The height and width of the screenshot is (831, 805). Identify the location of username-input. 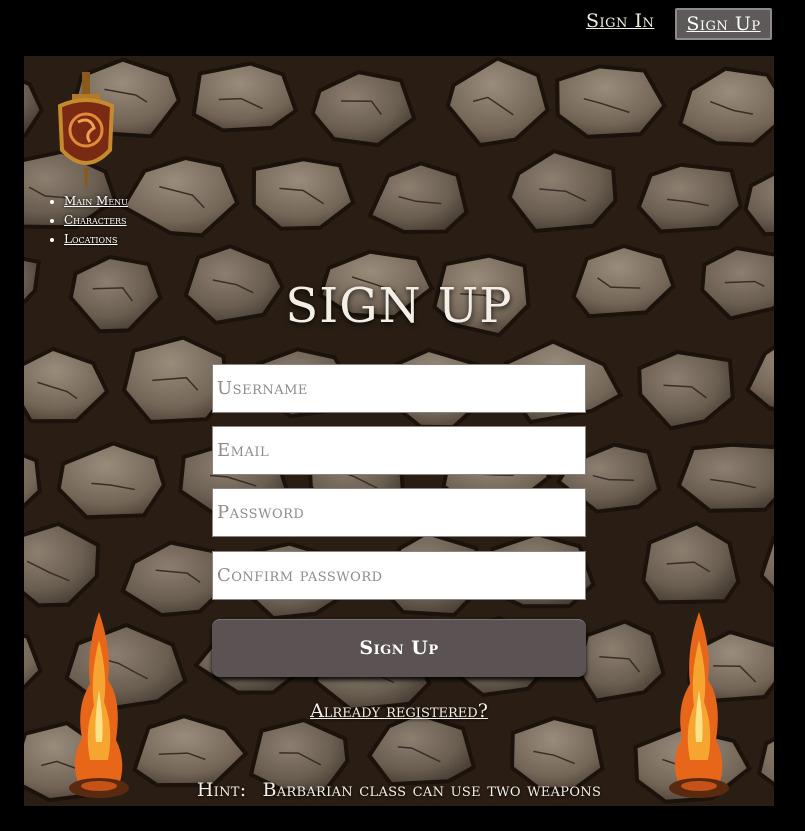
(399, 388).